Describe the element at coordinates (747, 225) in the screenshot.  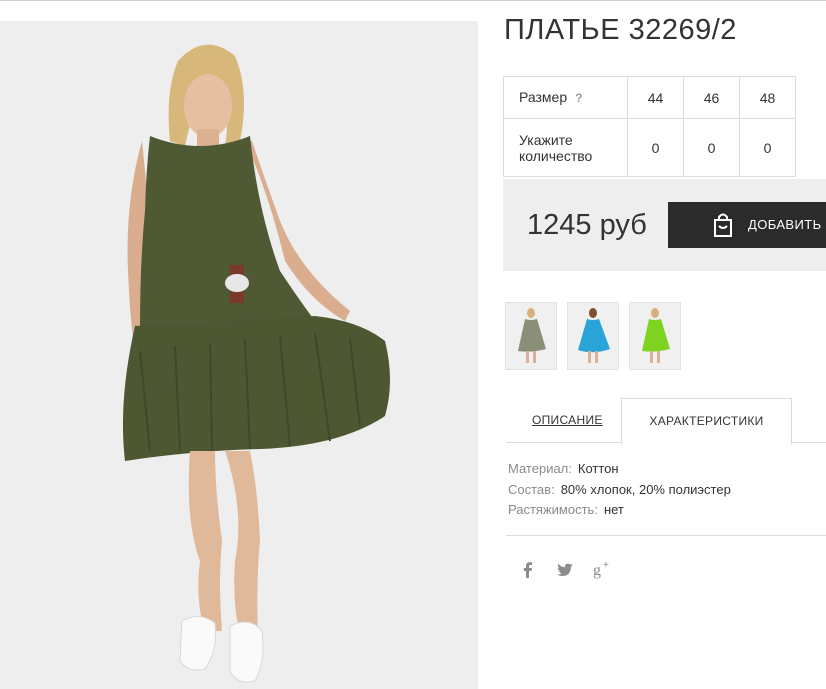
I see `add-to-cart-button: ДОБАВИТЬ В` at that location.